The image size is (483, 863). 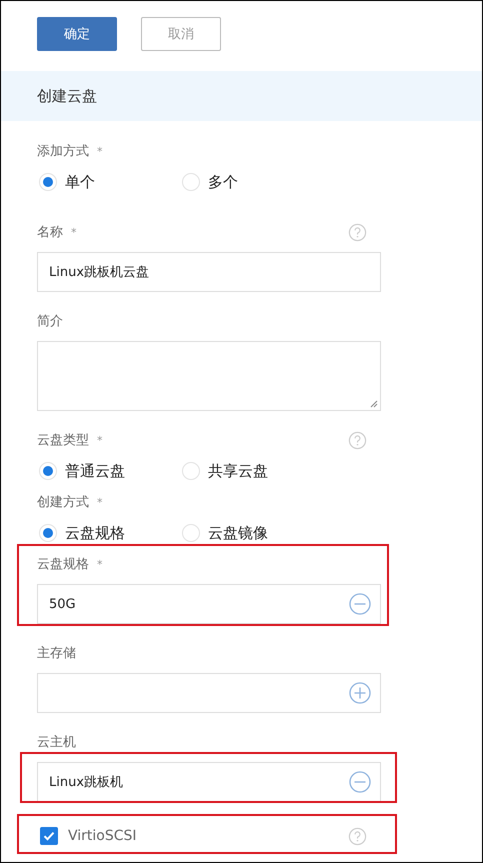 What do you see at coordinates (108, 471) in the screenshot?
I see `radio-option: 普通云盘` at bounding box center [108, 471].